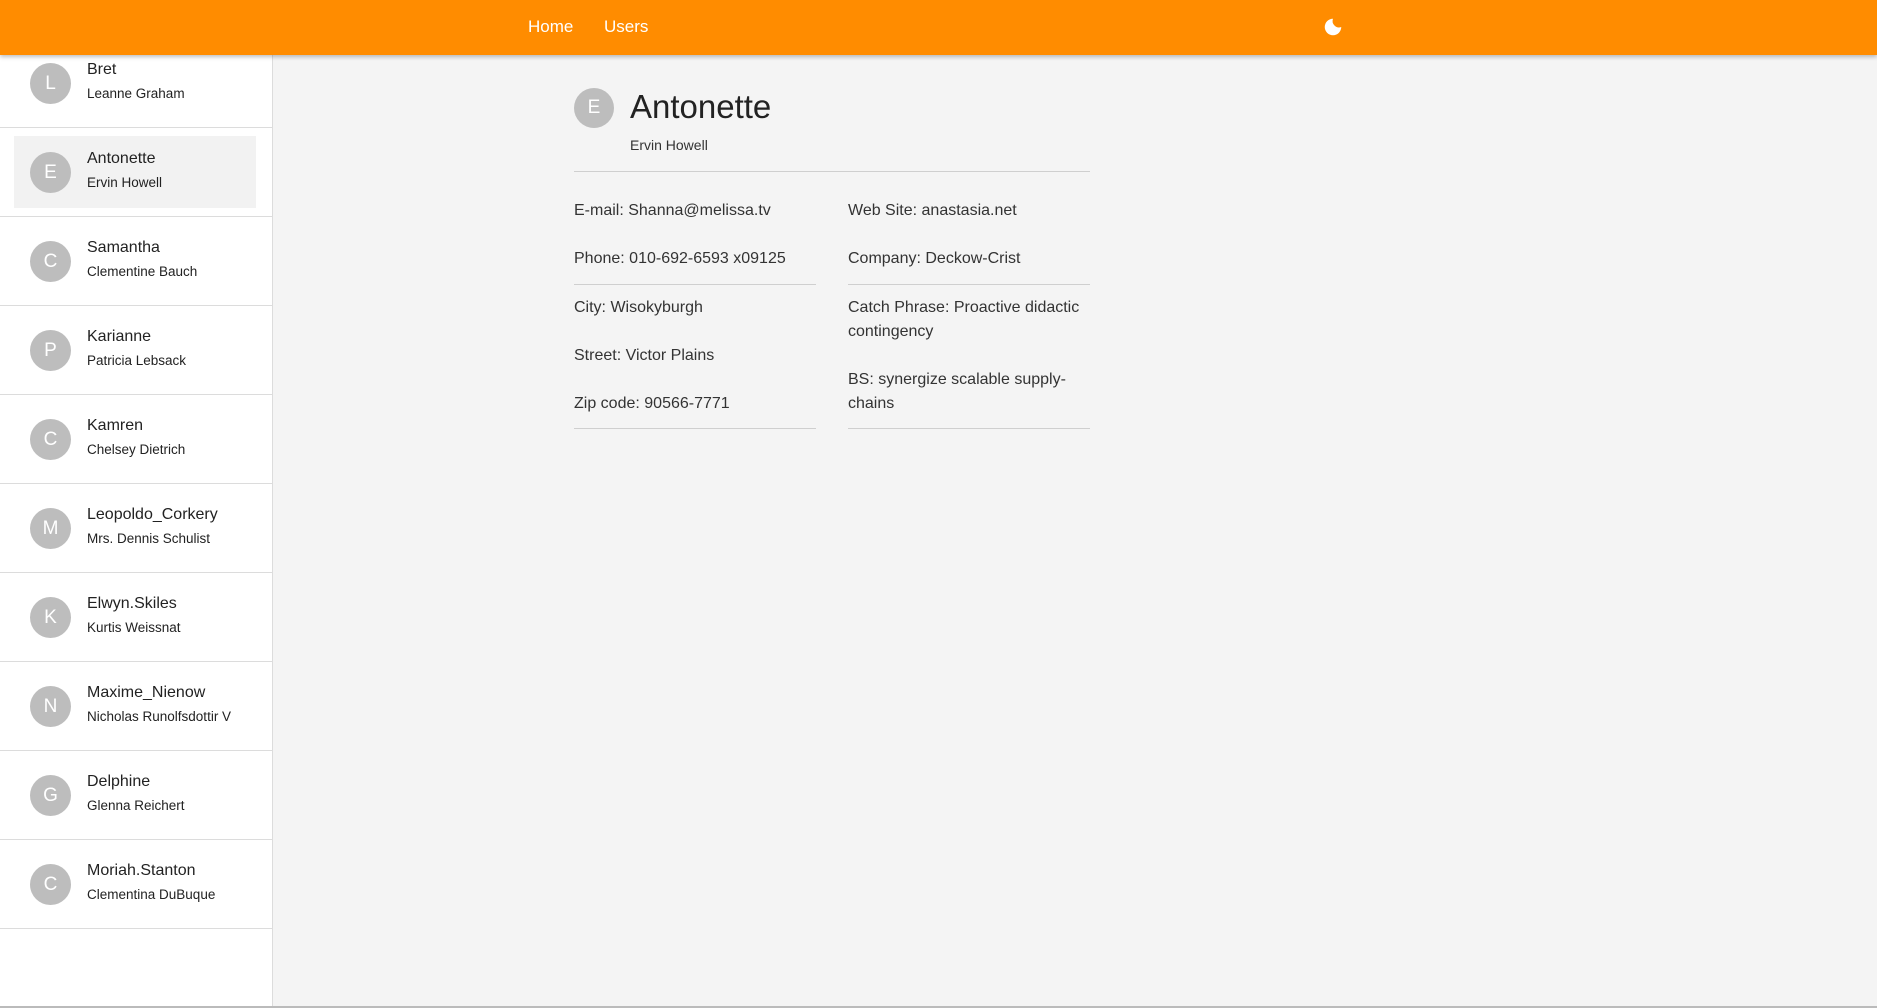  What do you see at coordinates (670, 355) in the screenshot?
I see `street-value: Victor Plains` at bounding box center [670, 355].